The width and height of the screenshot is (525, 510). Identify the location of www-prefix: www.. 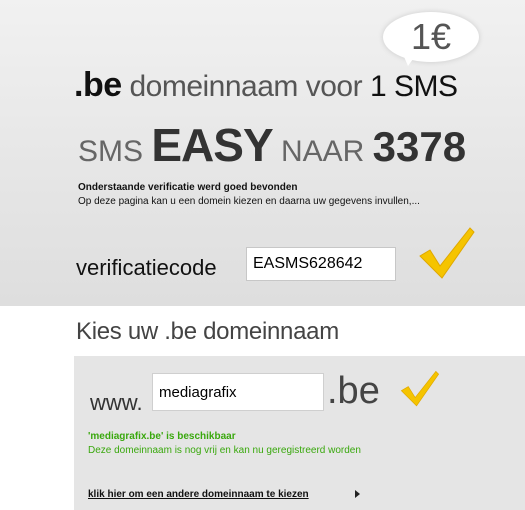
(116, 402).